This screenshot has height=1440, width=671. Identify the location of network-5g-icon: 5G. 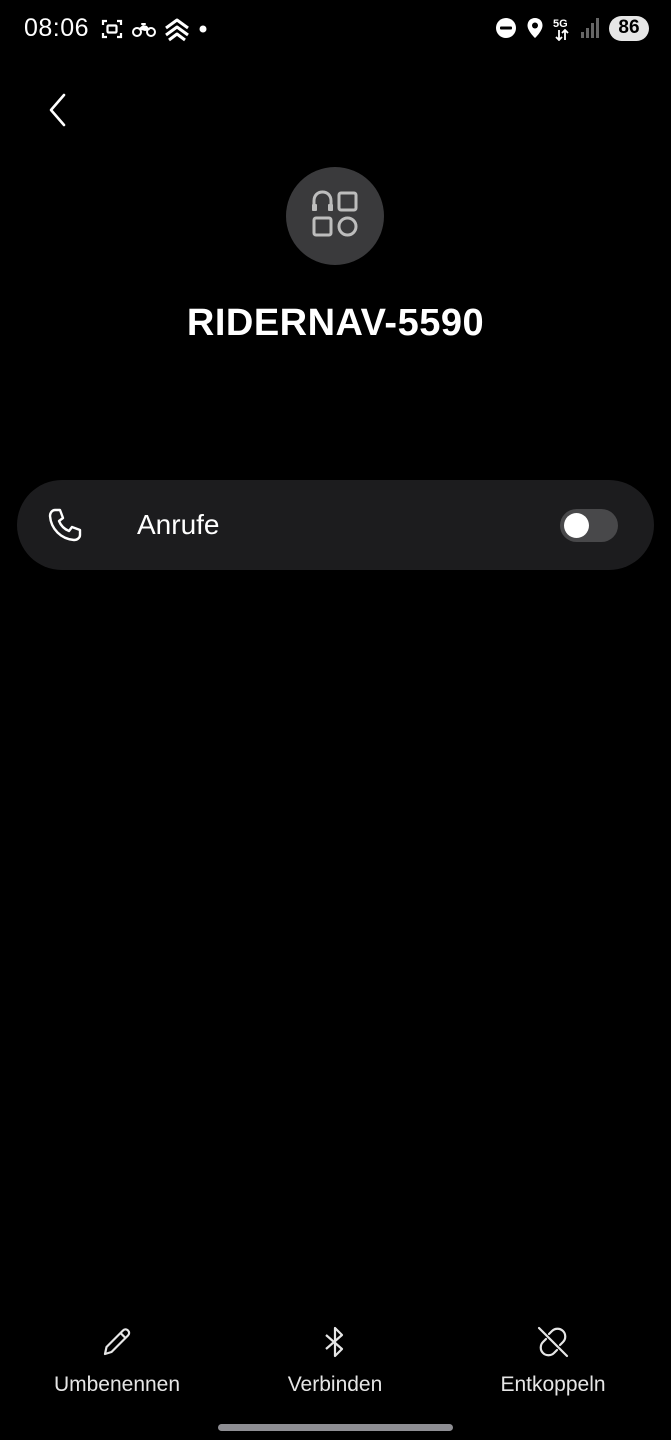
(562, 28).